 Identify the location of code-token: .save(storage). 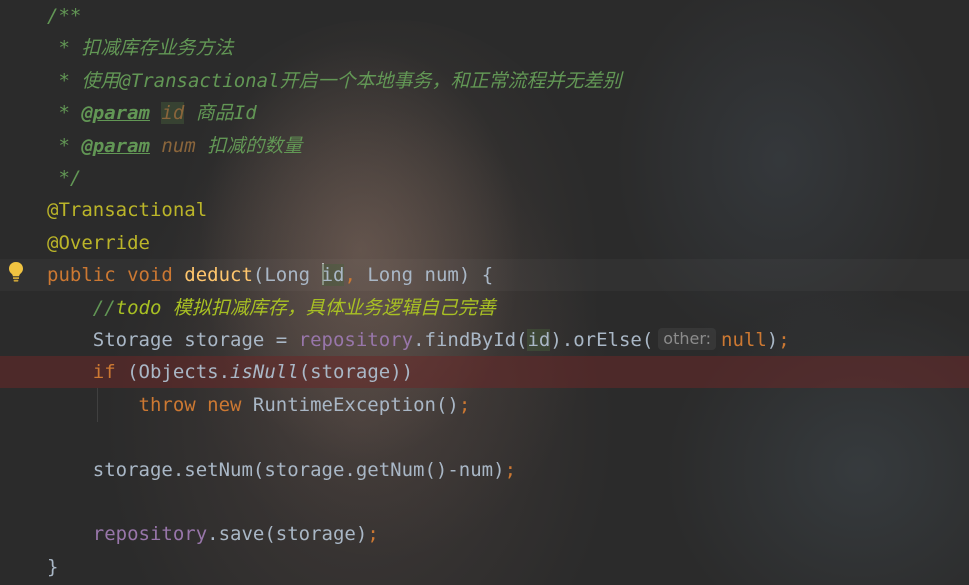
(287, 534).